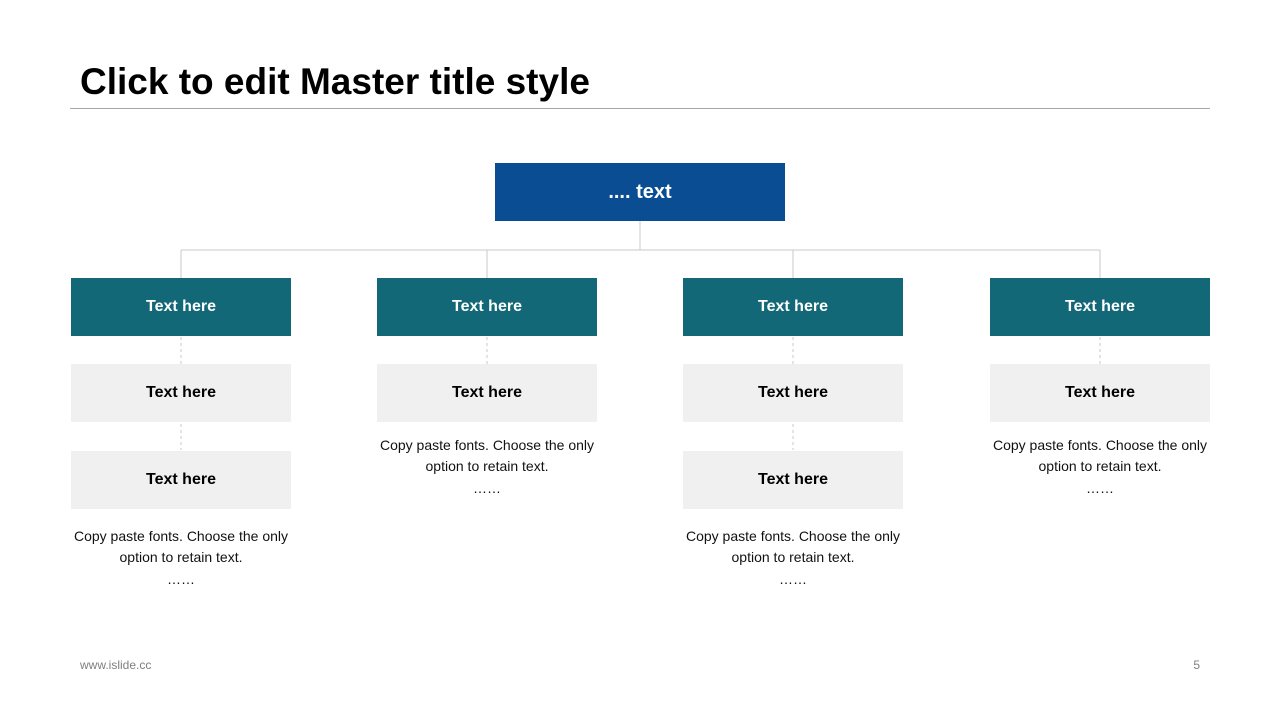  Describe the element at coordinates (793, 480) in the screenshot. I see `column-3-sub-box-2: Text here` at that location.